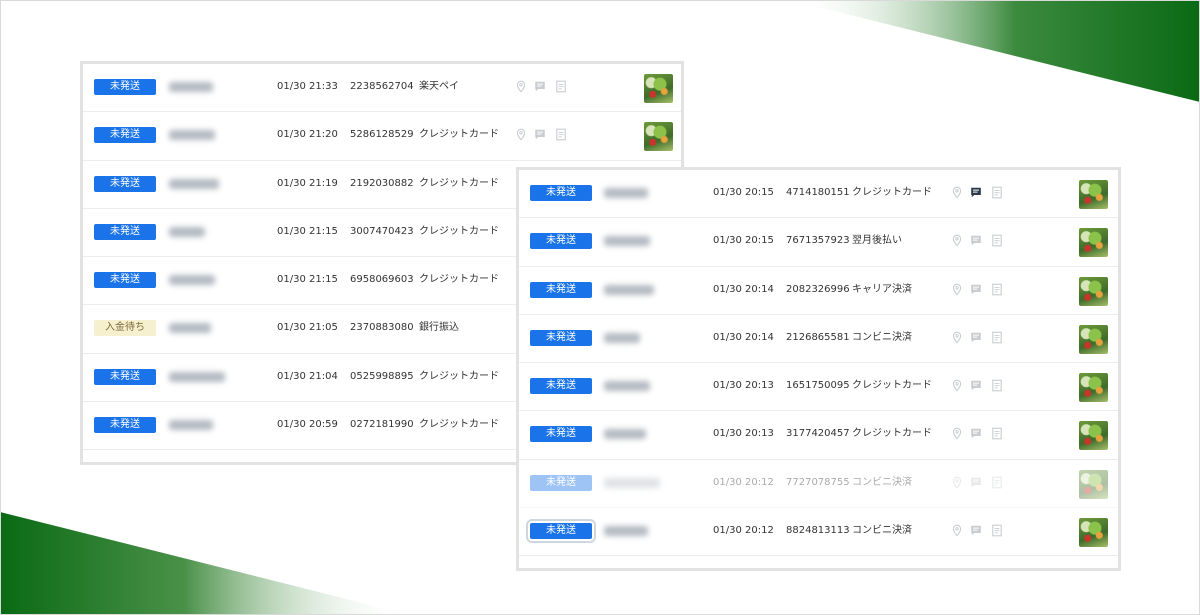 The image size is (1200, 615). I want to click on order-id: 2370883080, so click(382, 328).